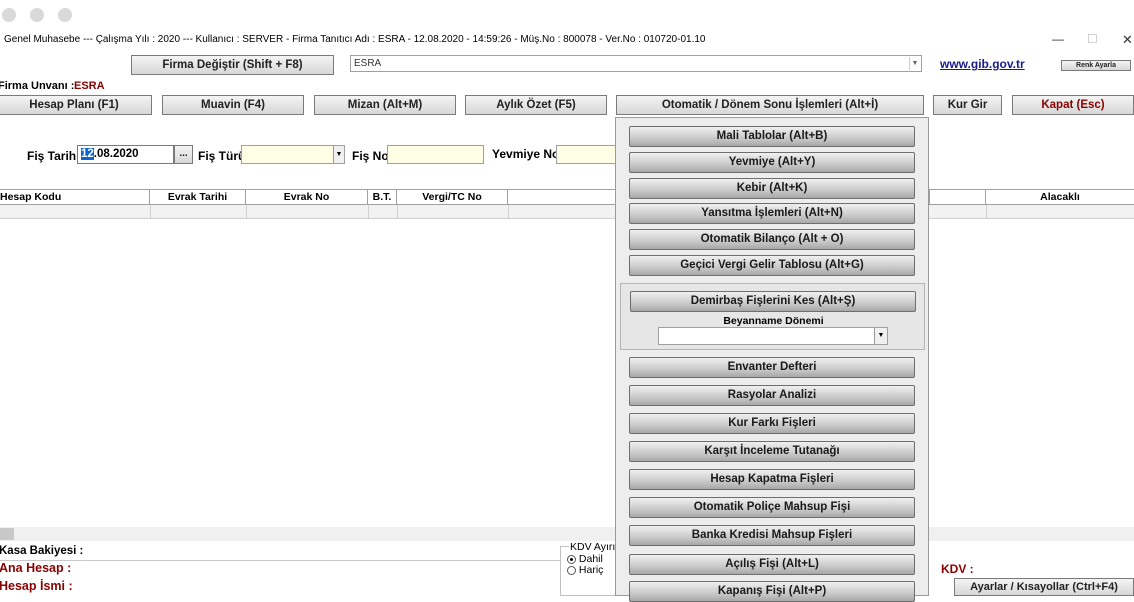  What do you see at coordinates (89, 86) in the screenshot?
I see `firma-unvani-value: ESRA` at bounding box center [89, 86].